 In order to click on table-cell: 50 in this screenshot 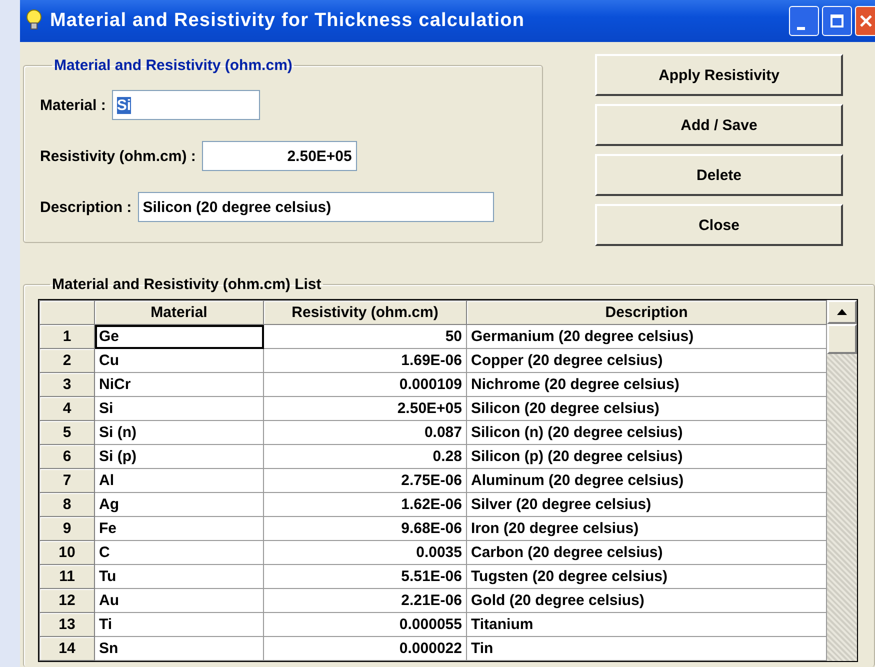, I will do `click(365, 336)`.